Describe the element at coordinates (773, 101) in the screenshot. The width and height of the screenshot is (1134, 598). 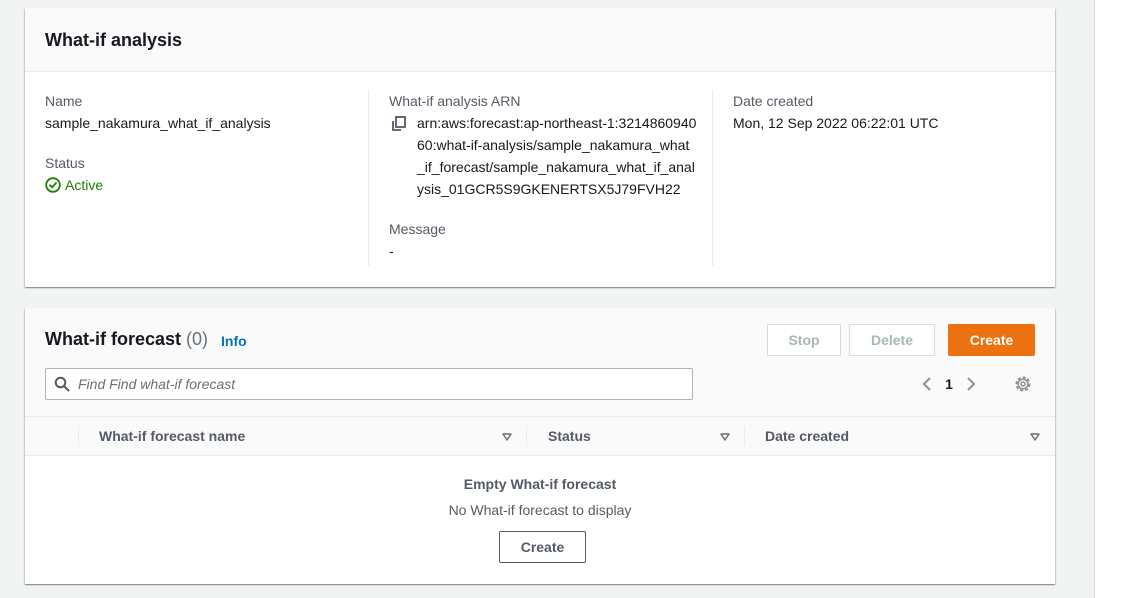
I see `date-created-label: Date created` at that location.